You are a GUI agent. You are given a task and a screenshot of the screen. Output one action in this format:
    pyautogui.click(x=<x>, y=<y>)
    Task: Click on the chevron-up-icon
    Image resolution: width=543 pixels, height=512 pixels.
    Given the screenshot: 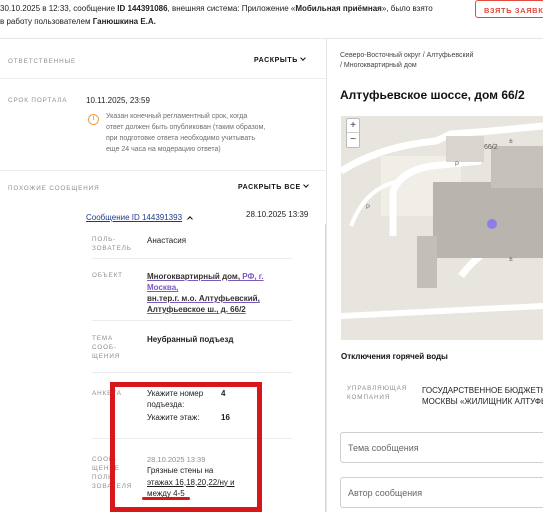 What is the action you would take?
    pyautogui.click(x=190, y=219)
    